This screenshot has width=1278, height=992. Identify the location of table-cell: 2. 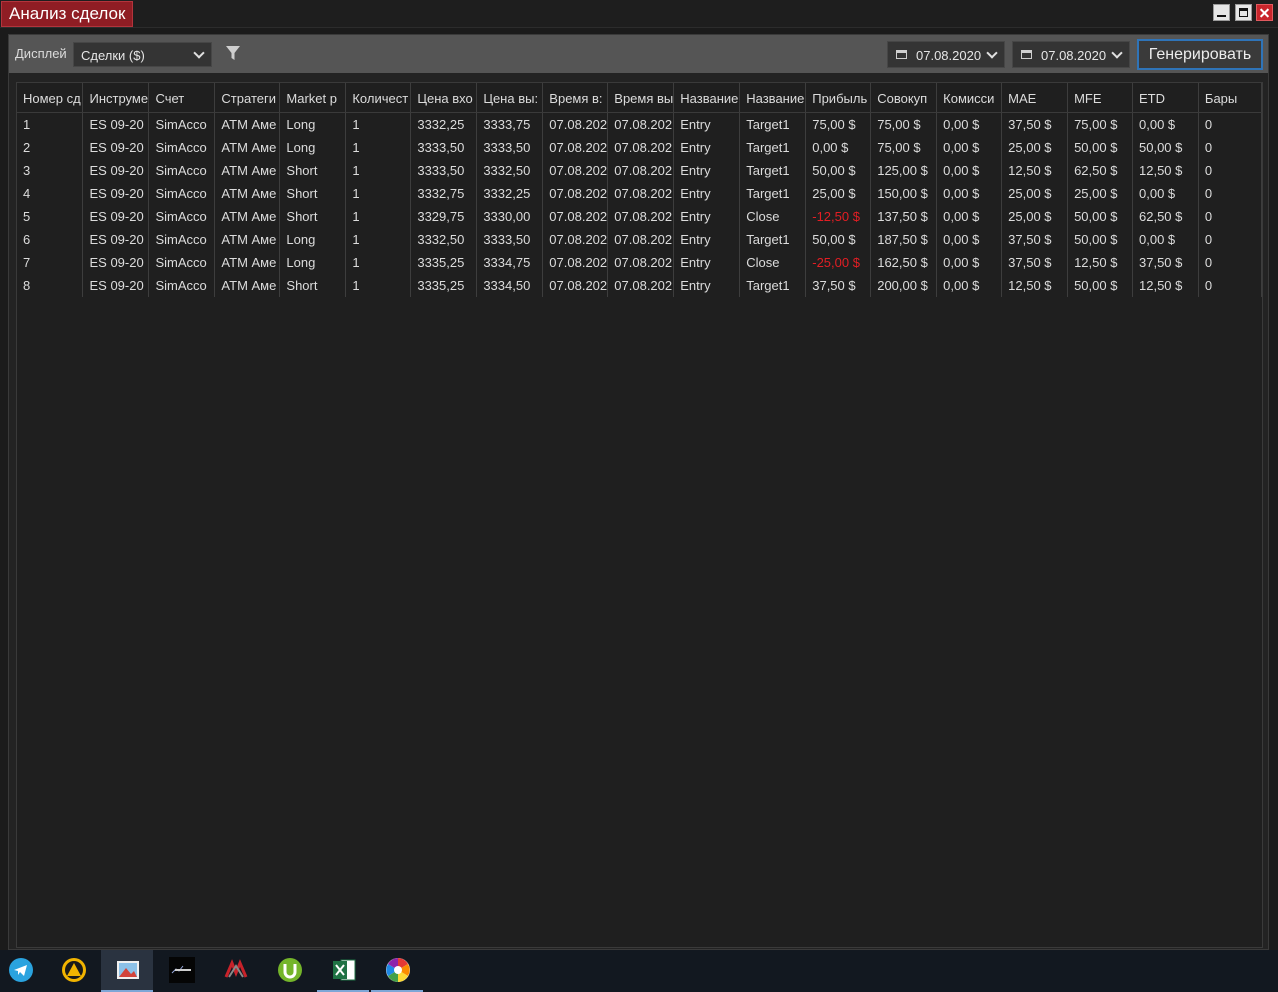
(50, 147).